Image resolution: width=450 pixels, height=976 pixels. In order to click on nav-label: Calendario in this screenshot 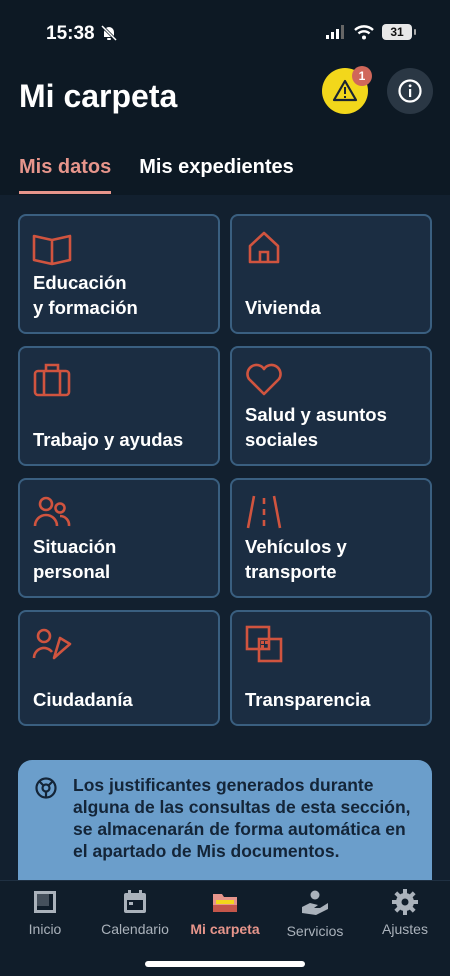, I will do `click(135, 929)`.